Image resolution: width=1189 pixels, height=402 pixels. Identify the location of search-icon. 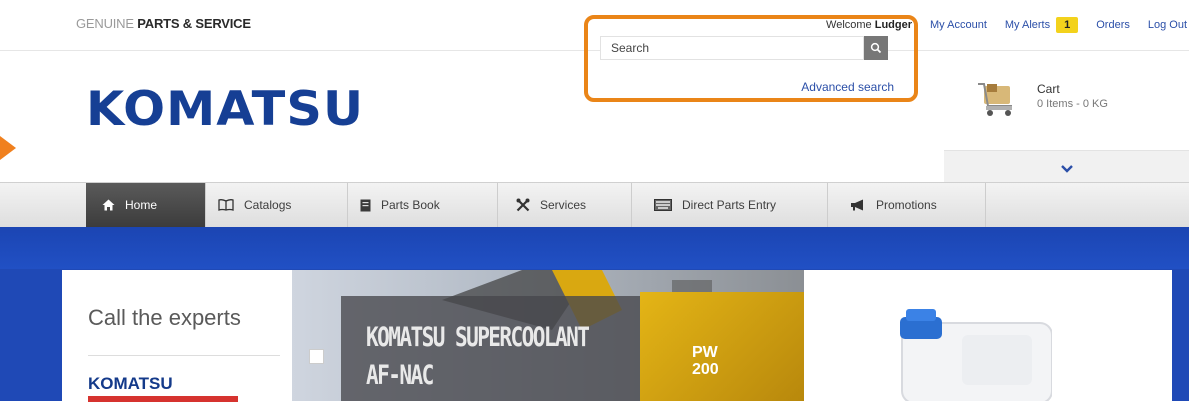
(876, 48).